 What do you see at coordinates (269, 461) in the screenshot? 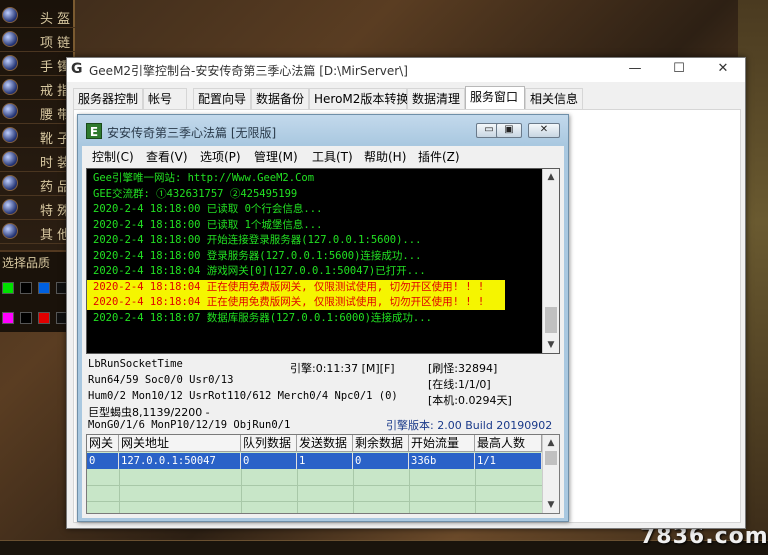
I see `gw-cell-queue: 0` at bounding box center [269, 461].